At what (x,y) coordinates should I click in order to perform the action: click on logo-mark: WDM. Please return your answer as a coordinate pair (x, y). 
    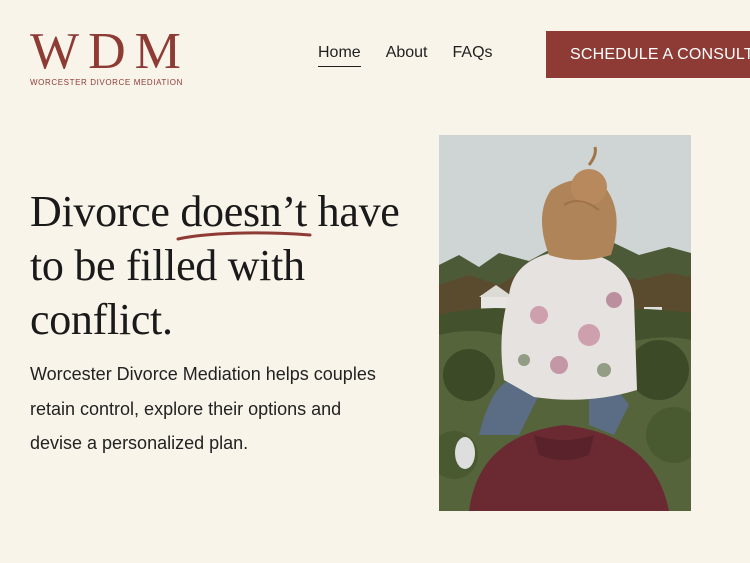
    Looking at the image, I should click on (110, 51).